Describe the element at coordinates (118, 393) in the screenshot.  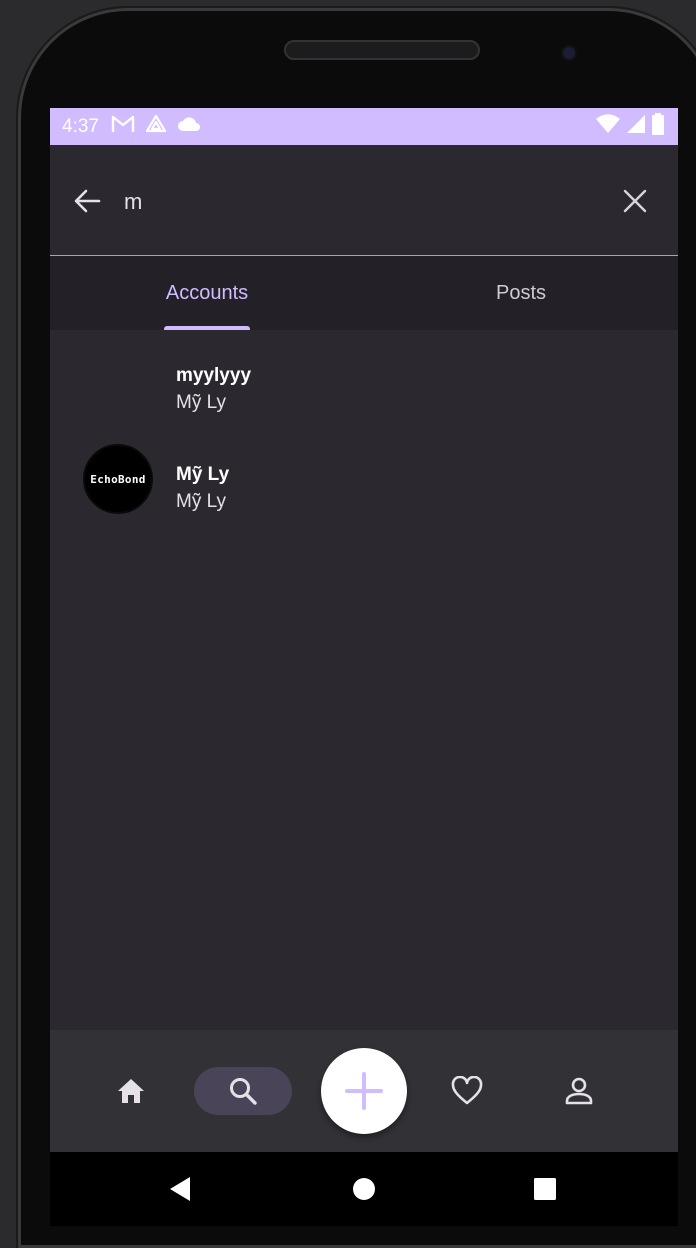
I see `avatar-placeholder` at that location.